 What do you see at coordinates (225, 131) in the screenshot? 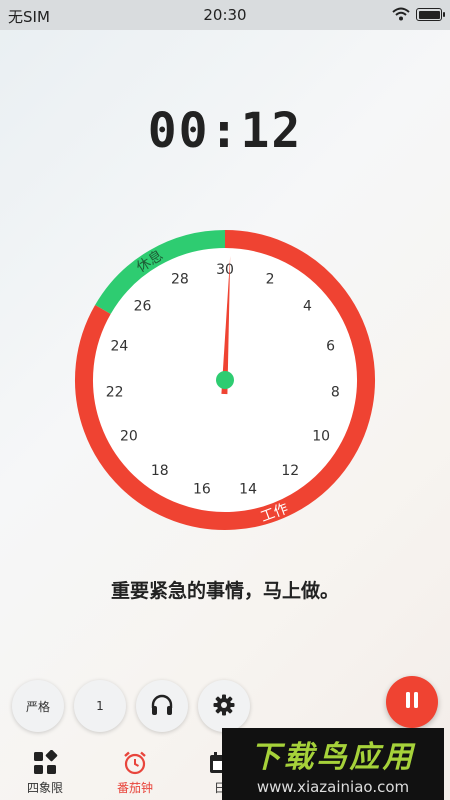
I see `timer-display: 00:12` at bounding box center [225, 131].